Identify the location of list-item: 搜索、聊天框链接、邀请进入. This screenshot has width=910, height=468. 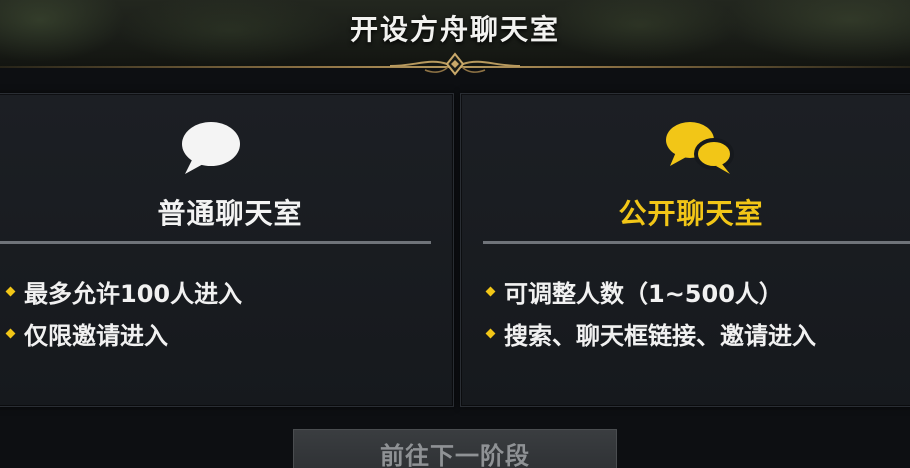
(650, 333).